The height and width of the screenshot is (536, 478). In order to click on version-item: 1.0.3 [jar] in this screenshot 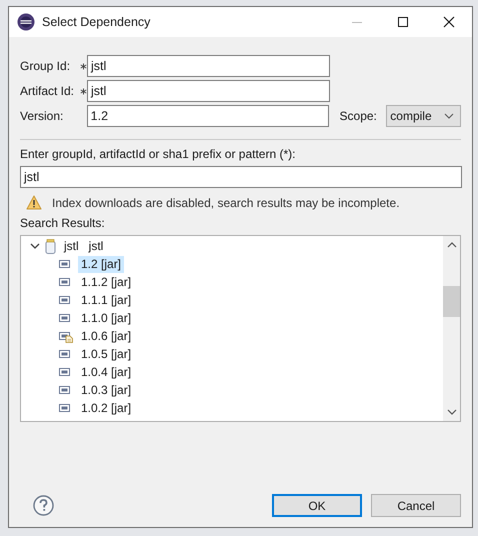, I will do `click(106, 390)`.